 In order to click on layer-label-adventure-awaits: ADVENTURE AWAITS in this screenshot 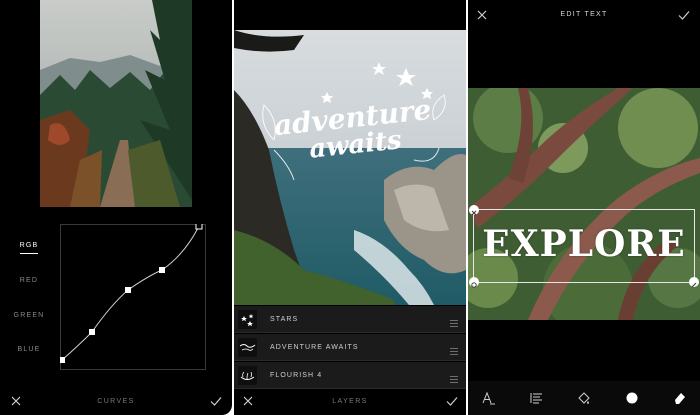, I will do `click(314, 347)`.